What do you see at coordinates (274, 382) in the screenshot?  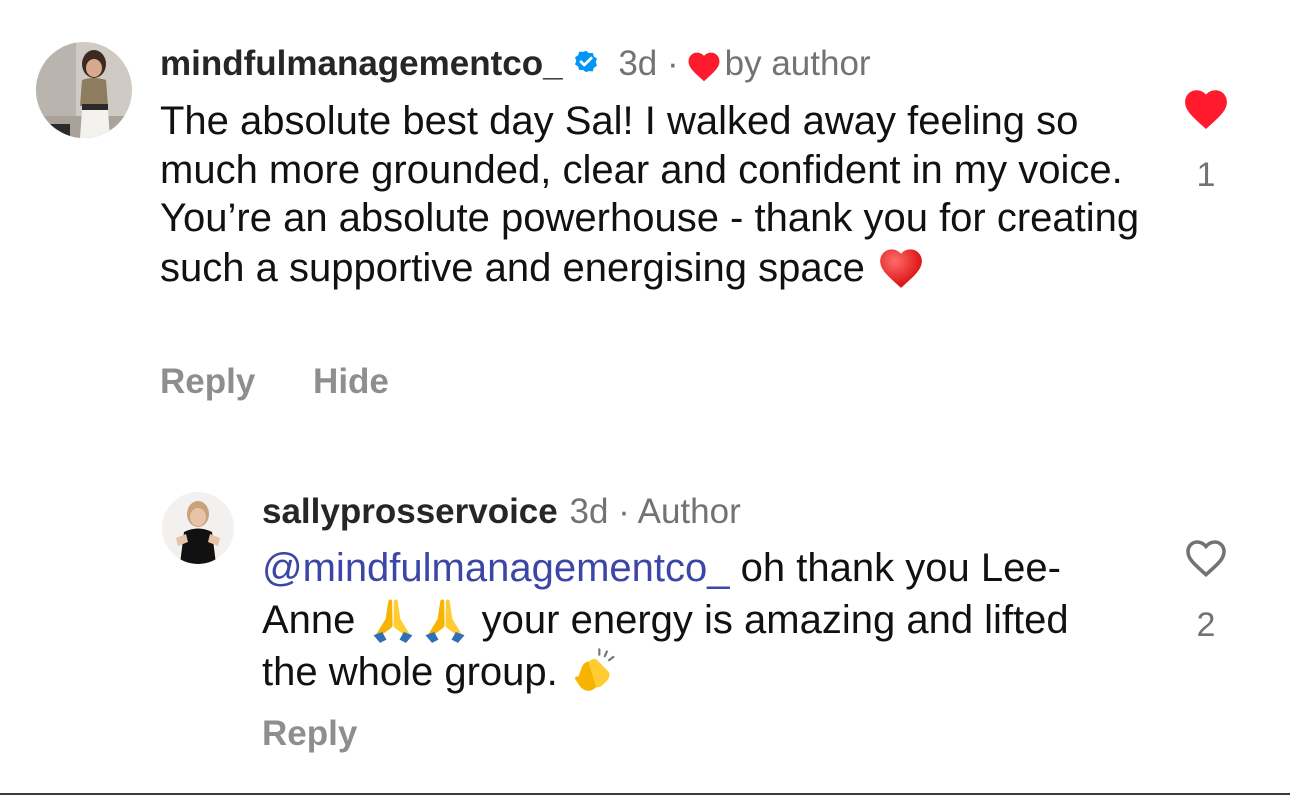 I see `comment-actions: Reply Hide` at bounding box center [274, 382].